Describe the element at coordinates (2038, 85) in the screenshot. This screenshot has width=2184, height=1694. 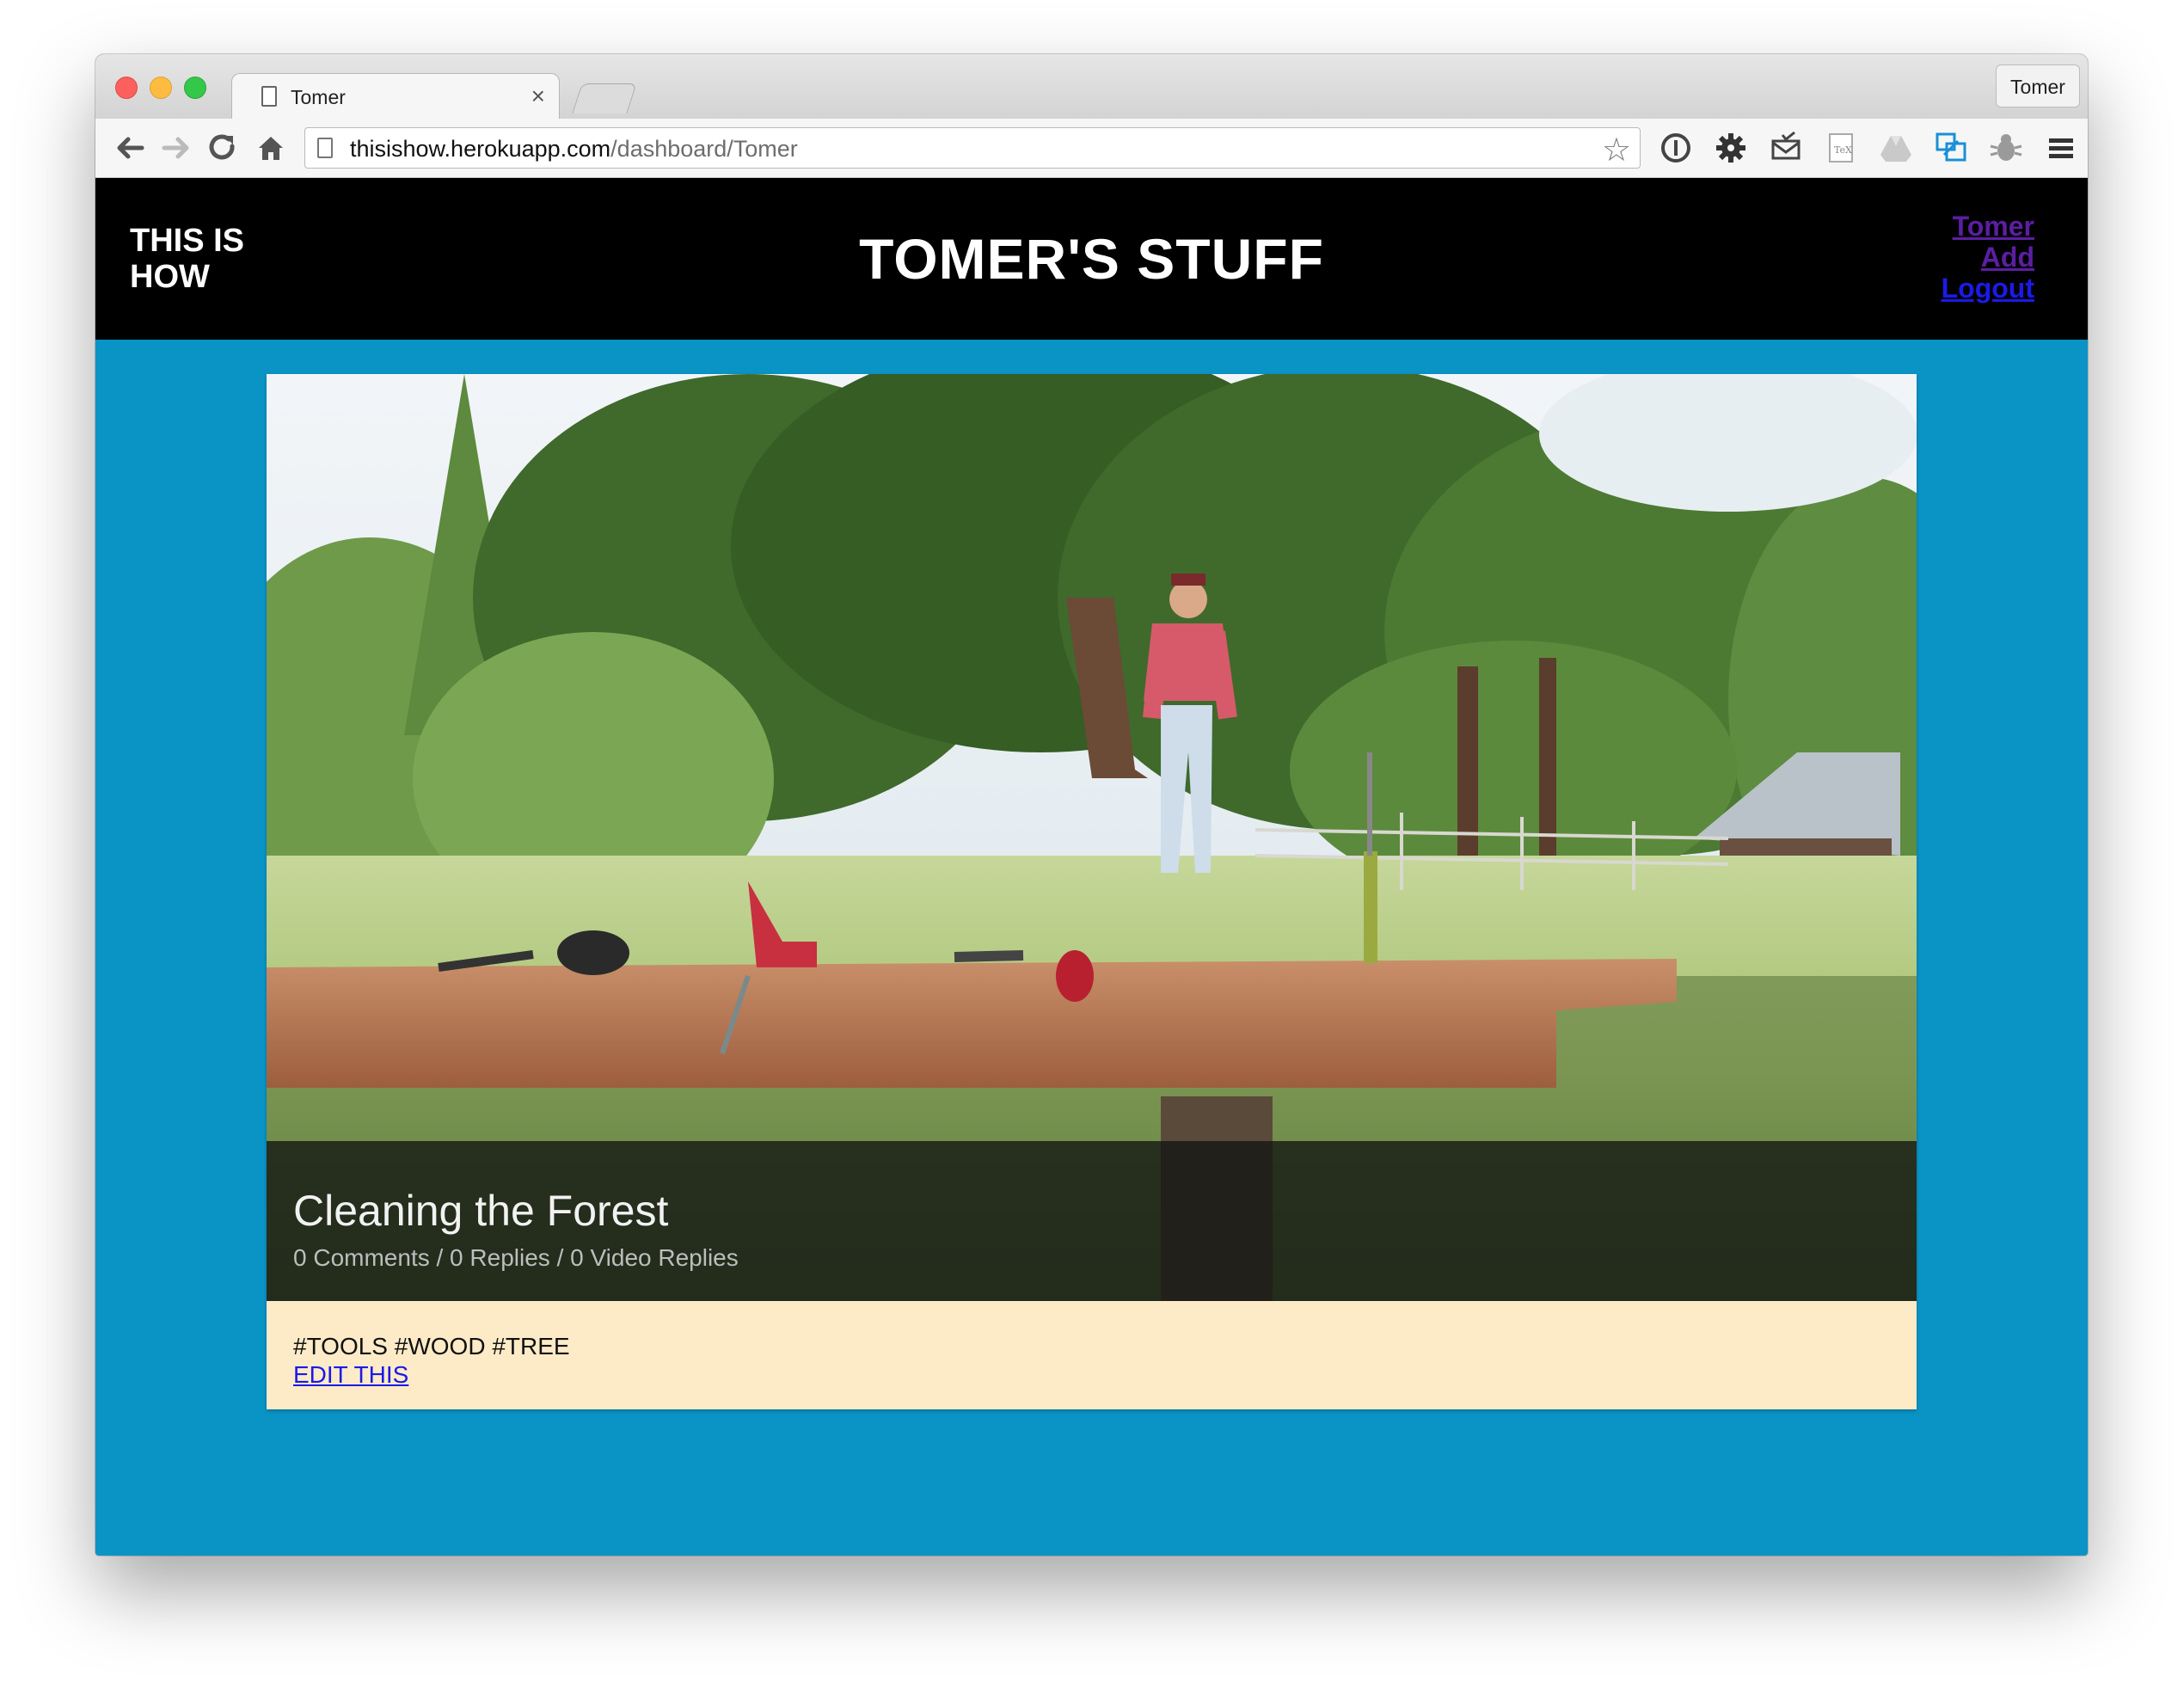
I see `profile-button: Tomer` at that location.